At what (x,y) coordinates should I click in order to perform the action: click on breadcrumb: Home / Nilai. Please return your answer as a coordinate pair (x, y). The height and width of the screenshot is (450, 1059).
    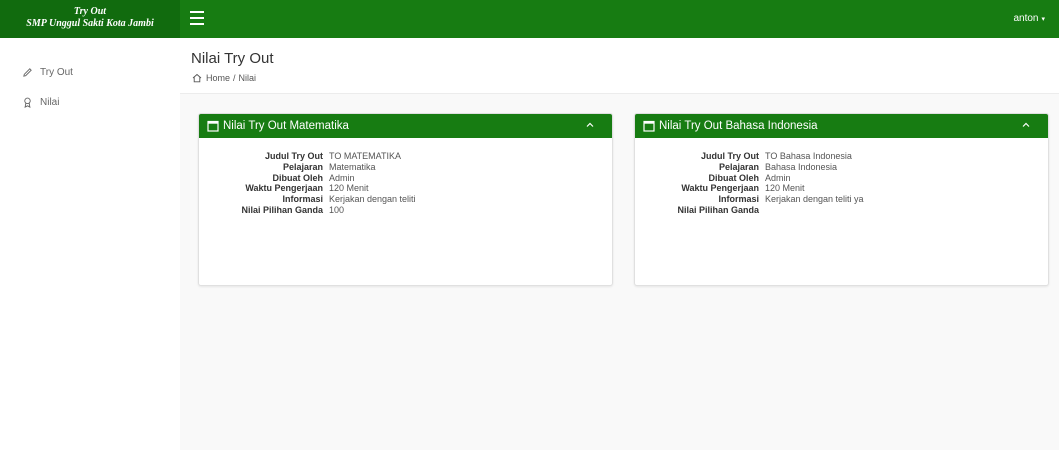
    Looking at the image, I should click on (224, 78).